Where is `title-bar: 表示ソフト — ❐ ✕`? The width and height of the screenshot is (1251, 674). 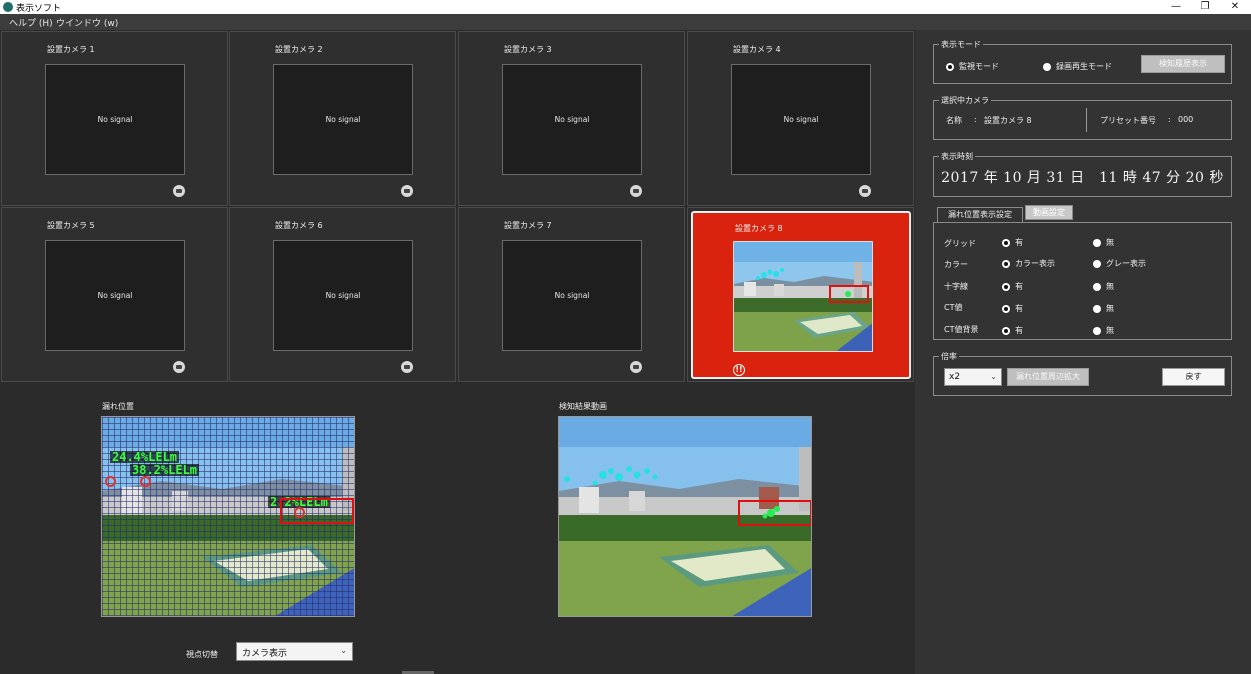 title-bar: 表示ソフト — ❐ ✕ is located at coordinates (625, 7).